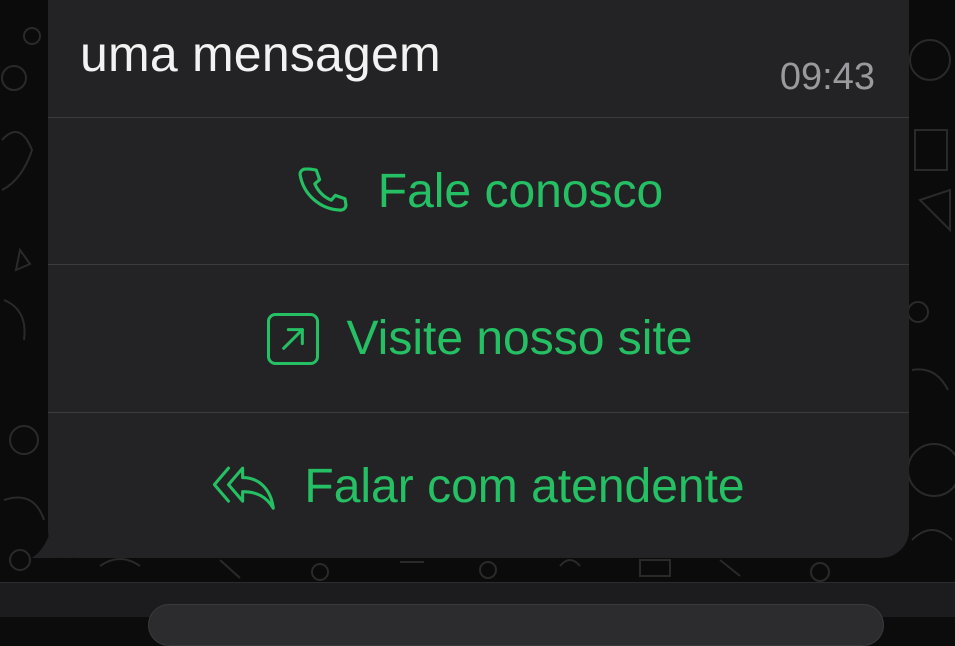 This screenshot has width=955, height=646. I want to click on external-link-icon, so click(293, 339).